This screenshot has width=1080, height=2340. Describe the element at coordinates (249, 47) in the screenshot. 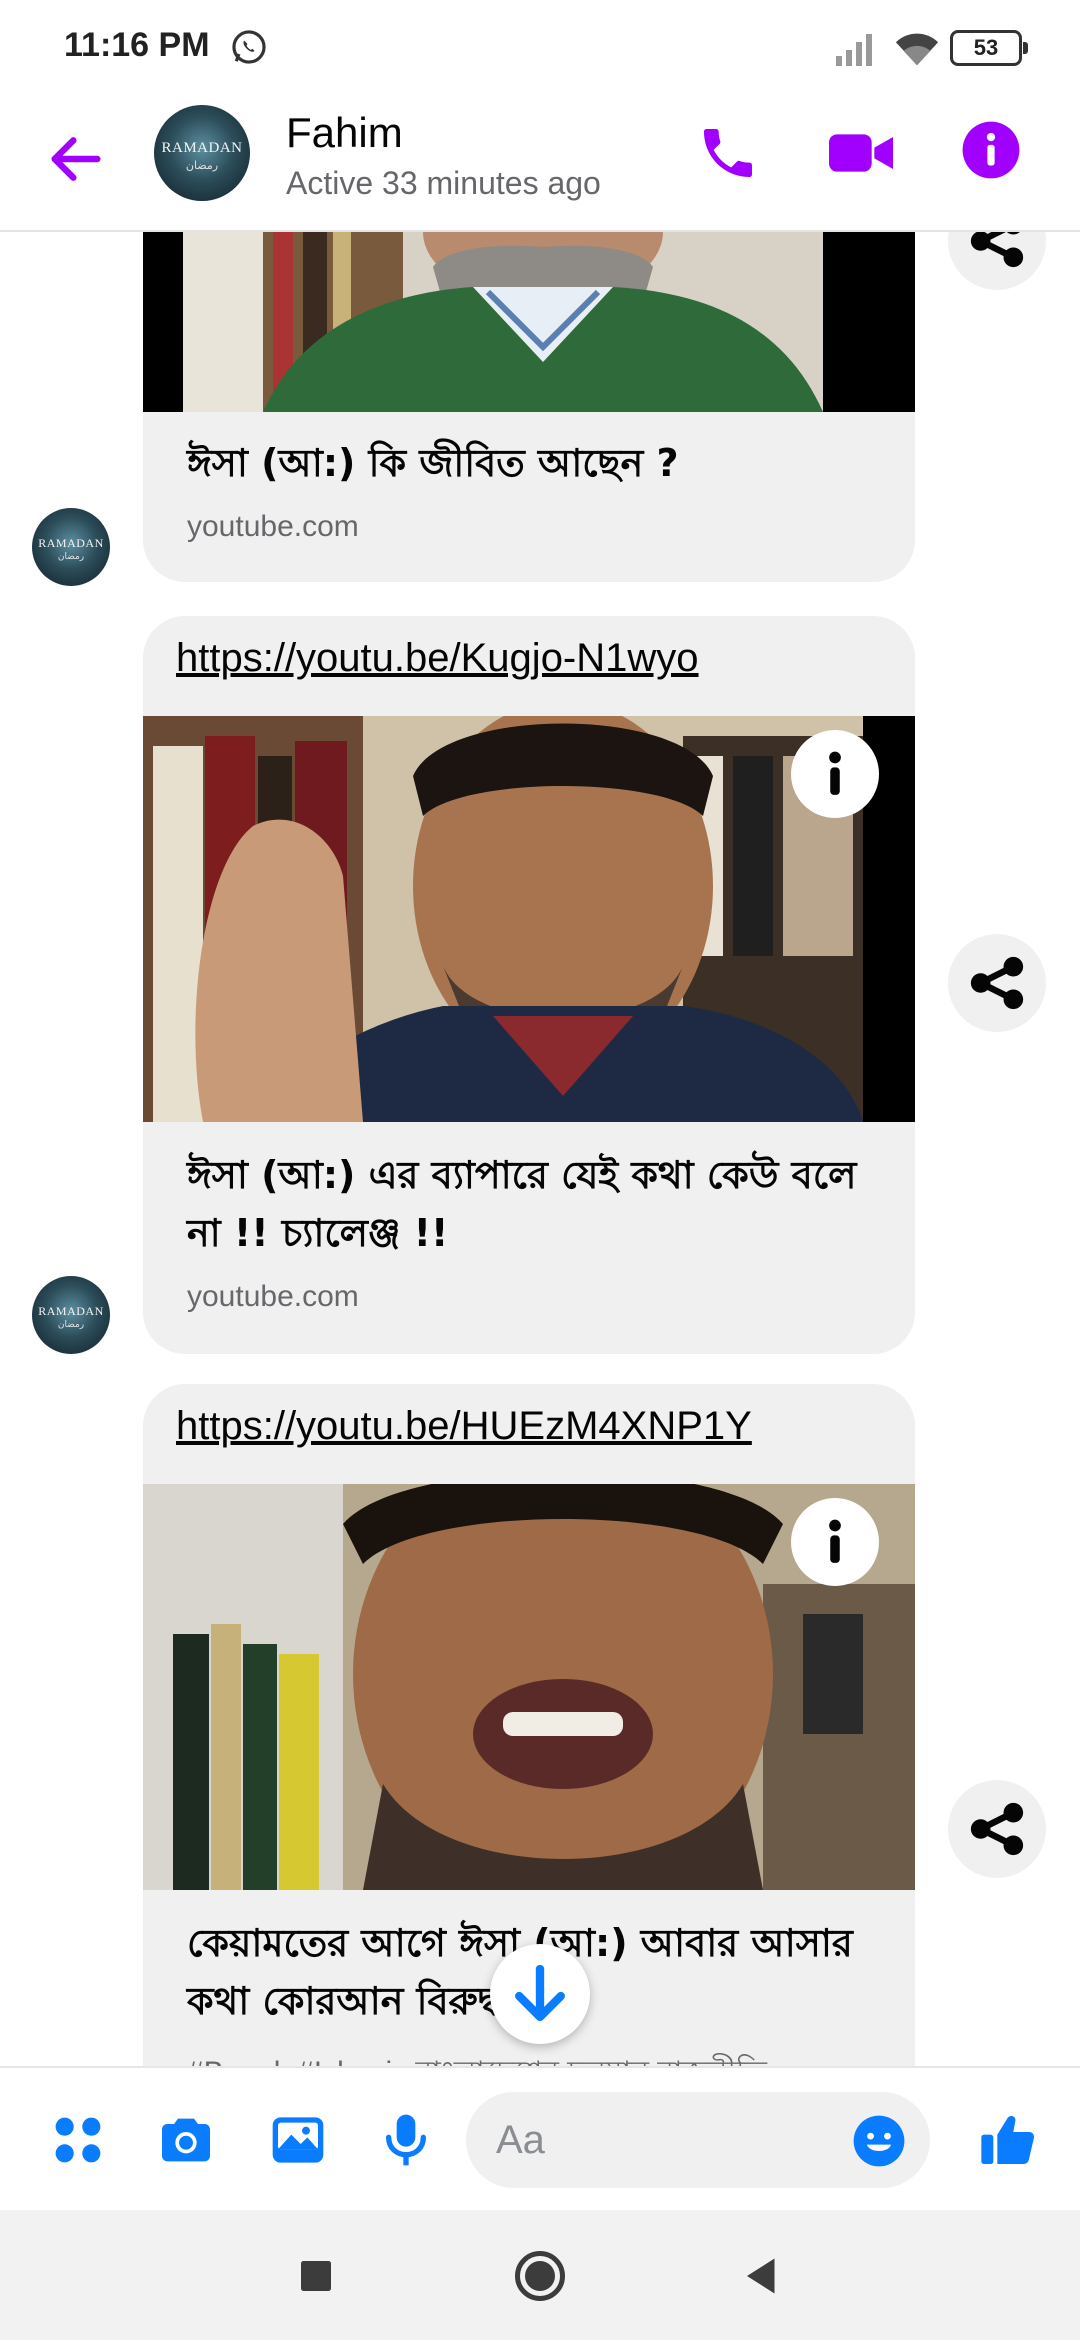

I see `whatsapp-icon` at that location.